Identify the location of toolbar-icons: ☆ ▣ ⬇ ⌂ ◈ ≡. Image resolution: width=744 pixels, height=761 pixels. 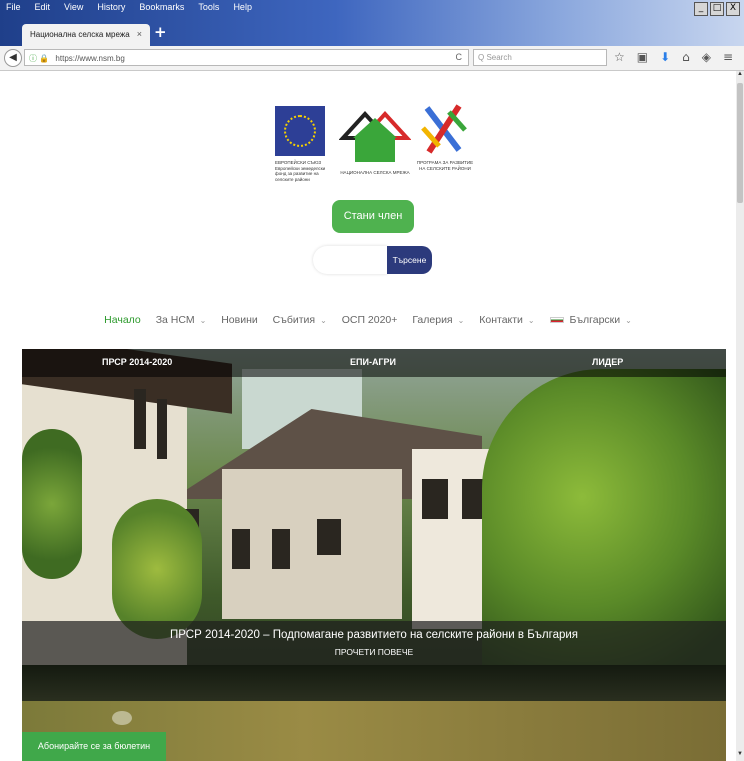
(673, 57).